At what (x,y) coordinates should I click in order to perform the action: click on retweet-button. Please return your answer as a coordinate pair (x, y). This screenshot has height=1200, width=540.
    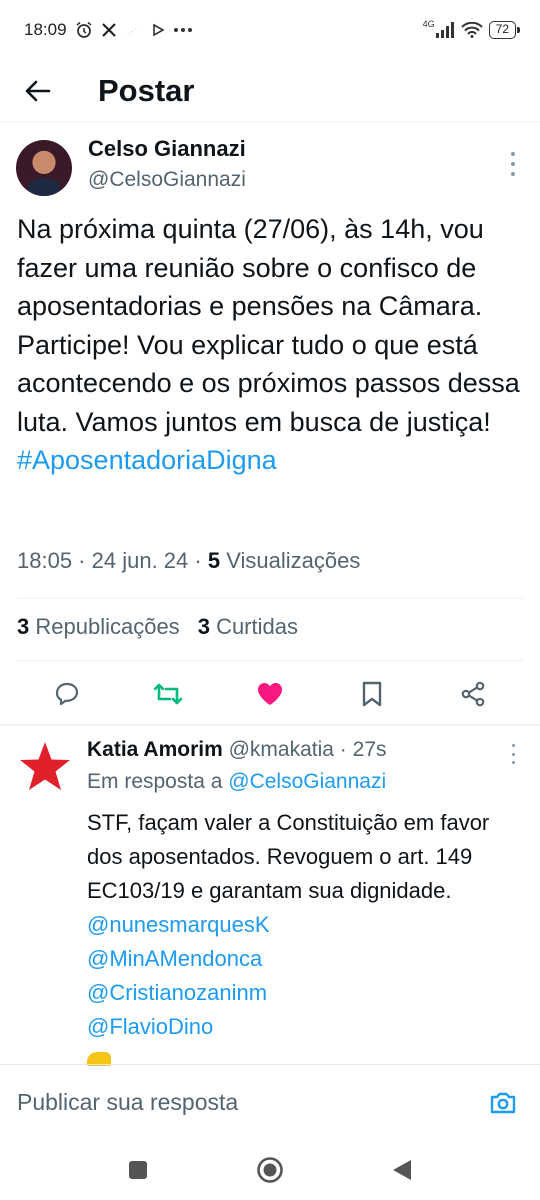
    Looking at the image, I should click on (168, 694).